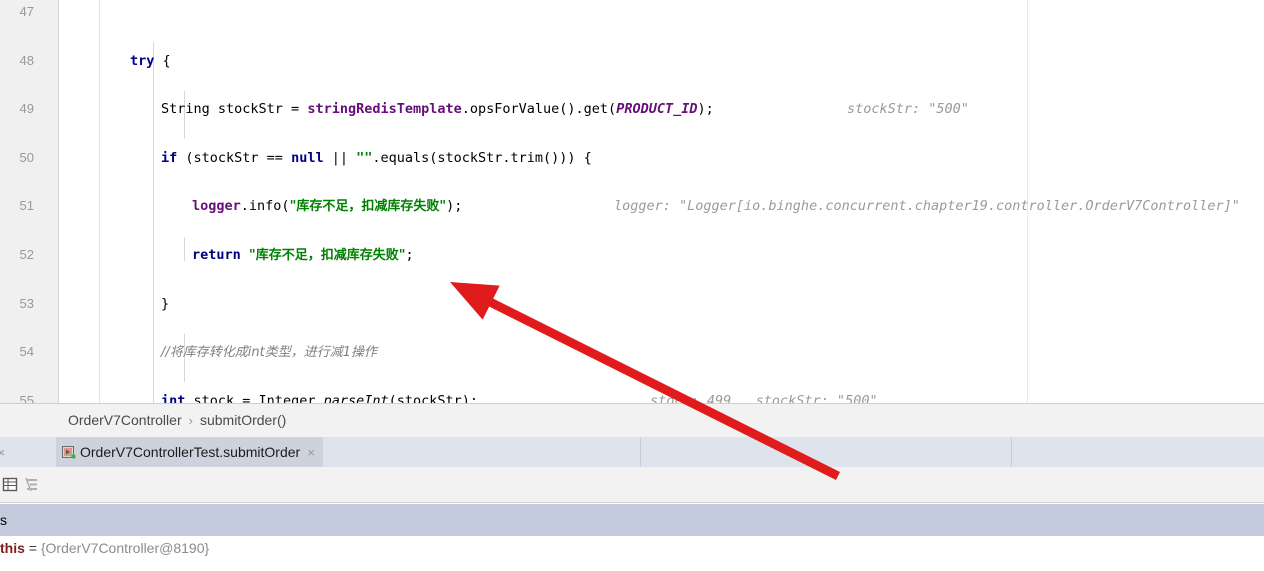  I want to click on line-number: 52, so click(26, 254).